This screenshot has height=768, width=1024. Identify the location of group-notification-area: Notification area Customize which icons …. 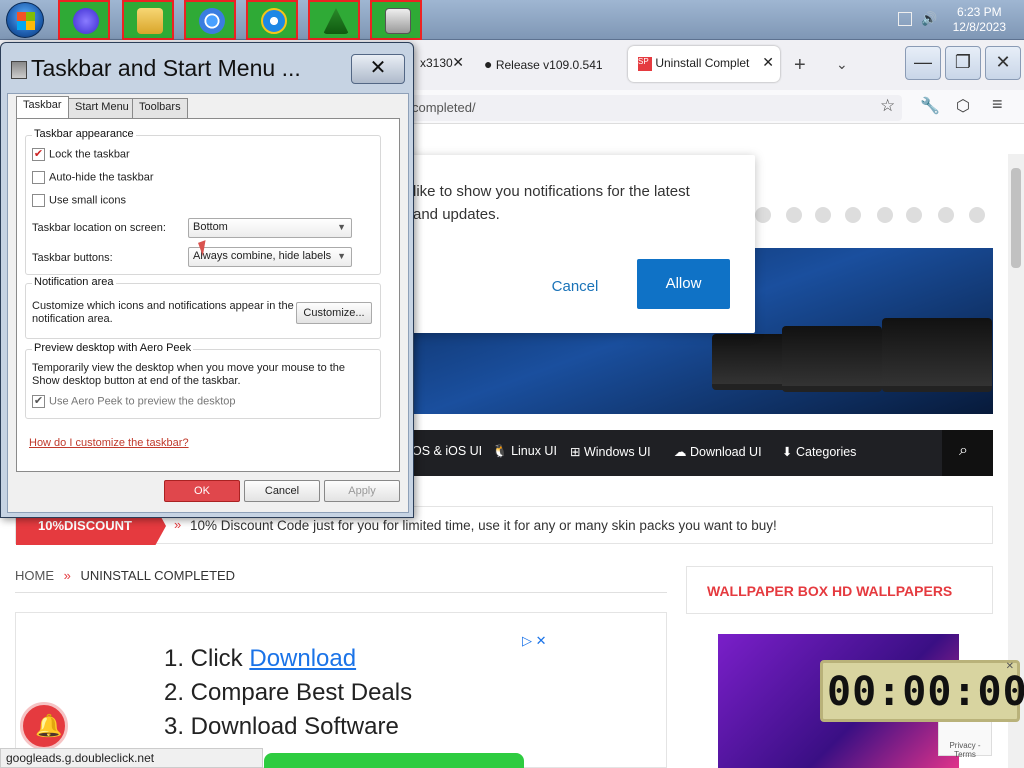
(203, 307).